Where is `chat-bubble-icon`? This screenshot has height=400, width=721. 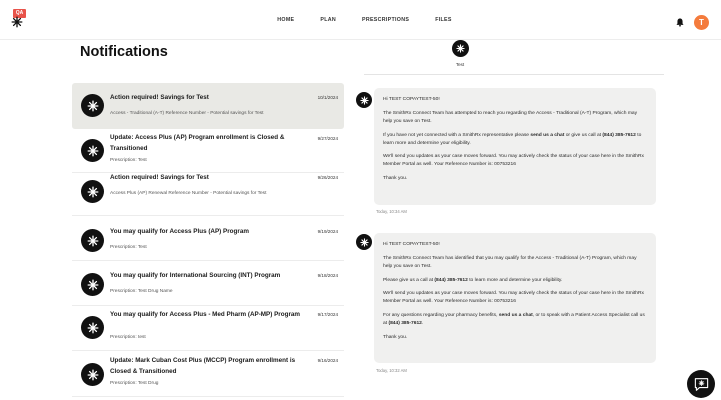 chat-bubble-icon is located at coordinates (701, 384).